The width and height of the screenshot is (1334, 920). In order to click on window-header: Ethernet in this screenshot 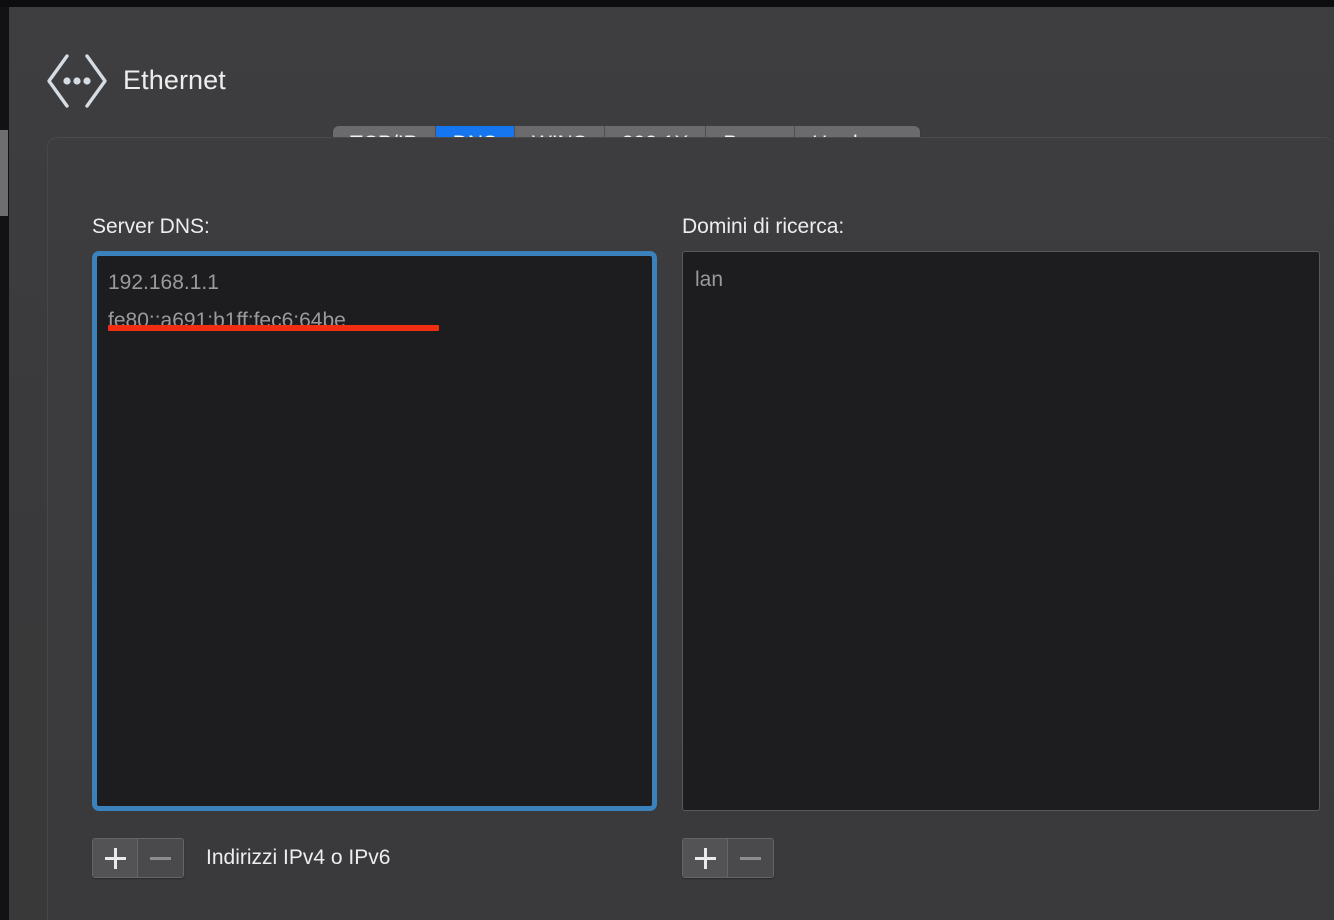, I will do `click(671, 67)`.